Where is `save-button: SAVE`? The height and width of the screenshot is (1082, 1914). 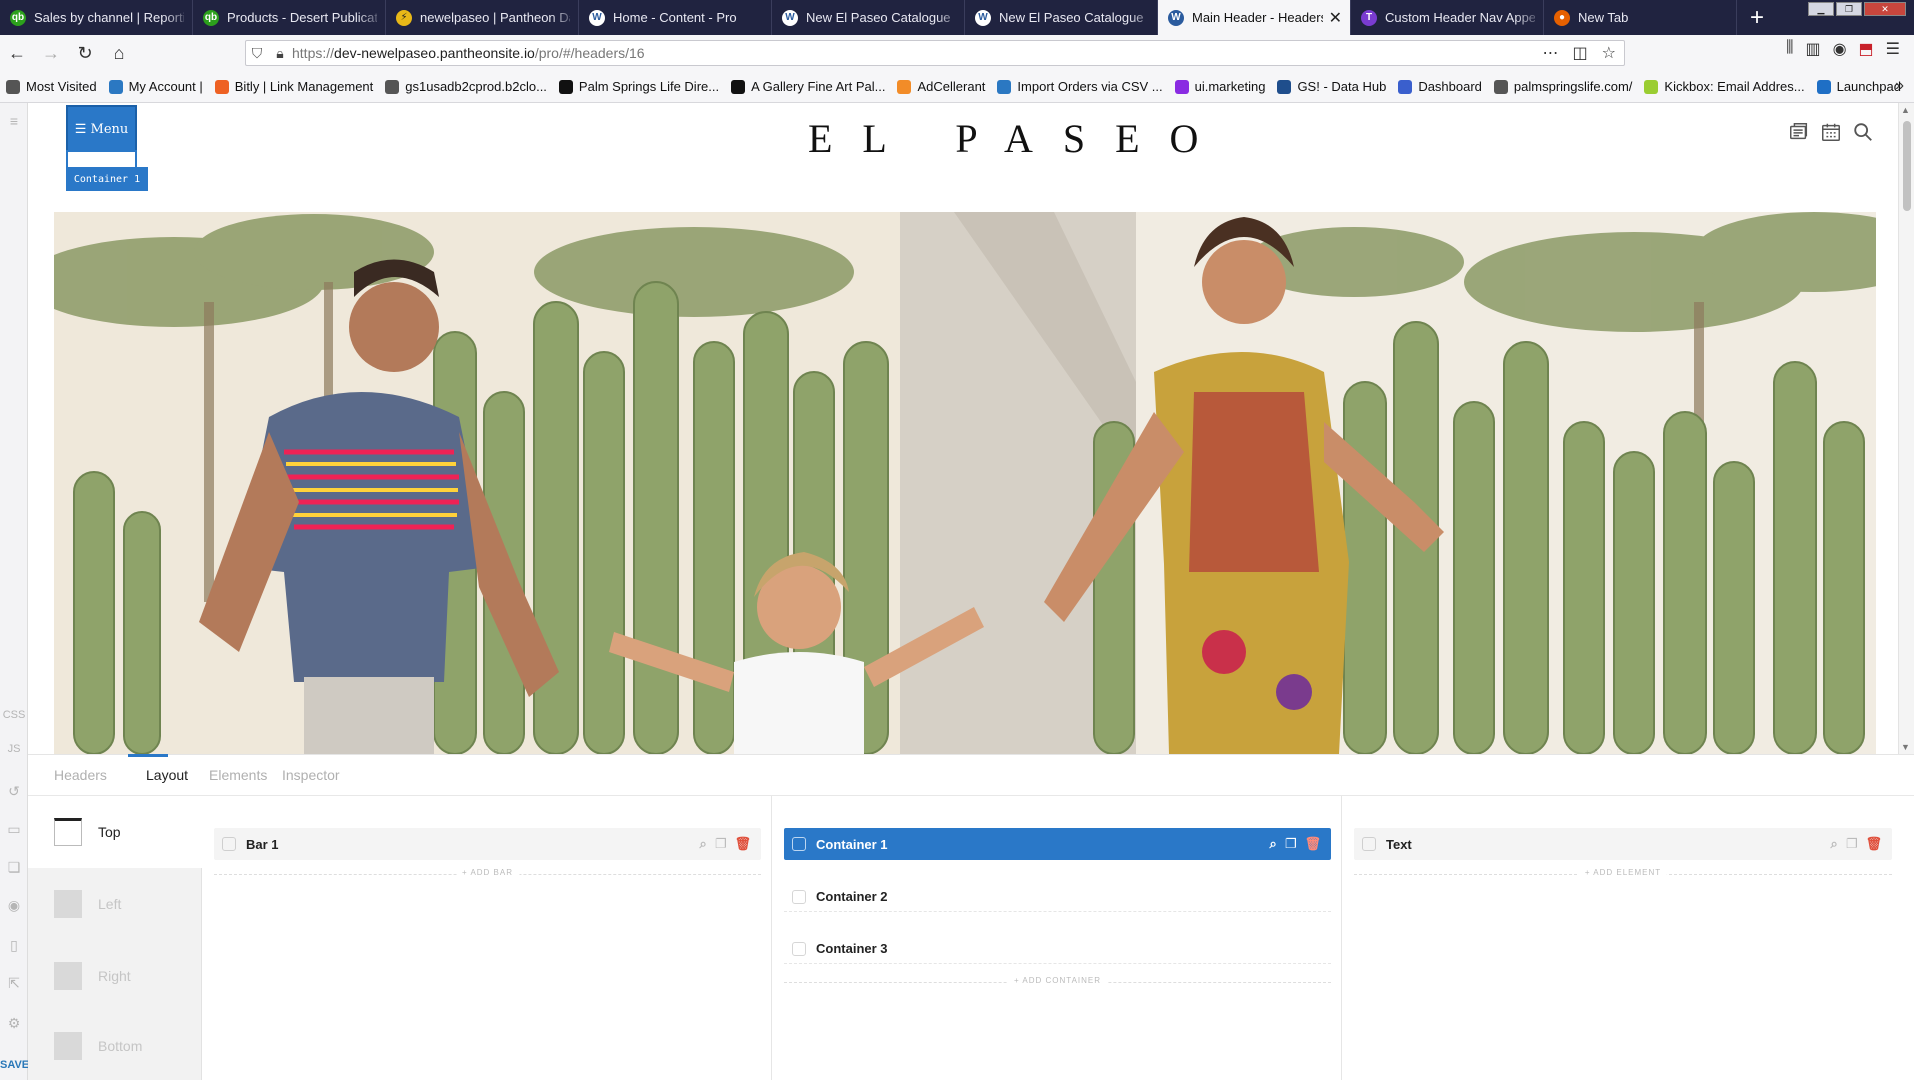 save-button: SAVE is located at coordinates (14, 1065).